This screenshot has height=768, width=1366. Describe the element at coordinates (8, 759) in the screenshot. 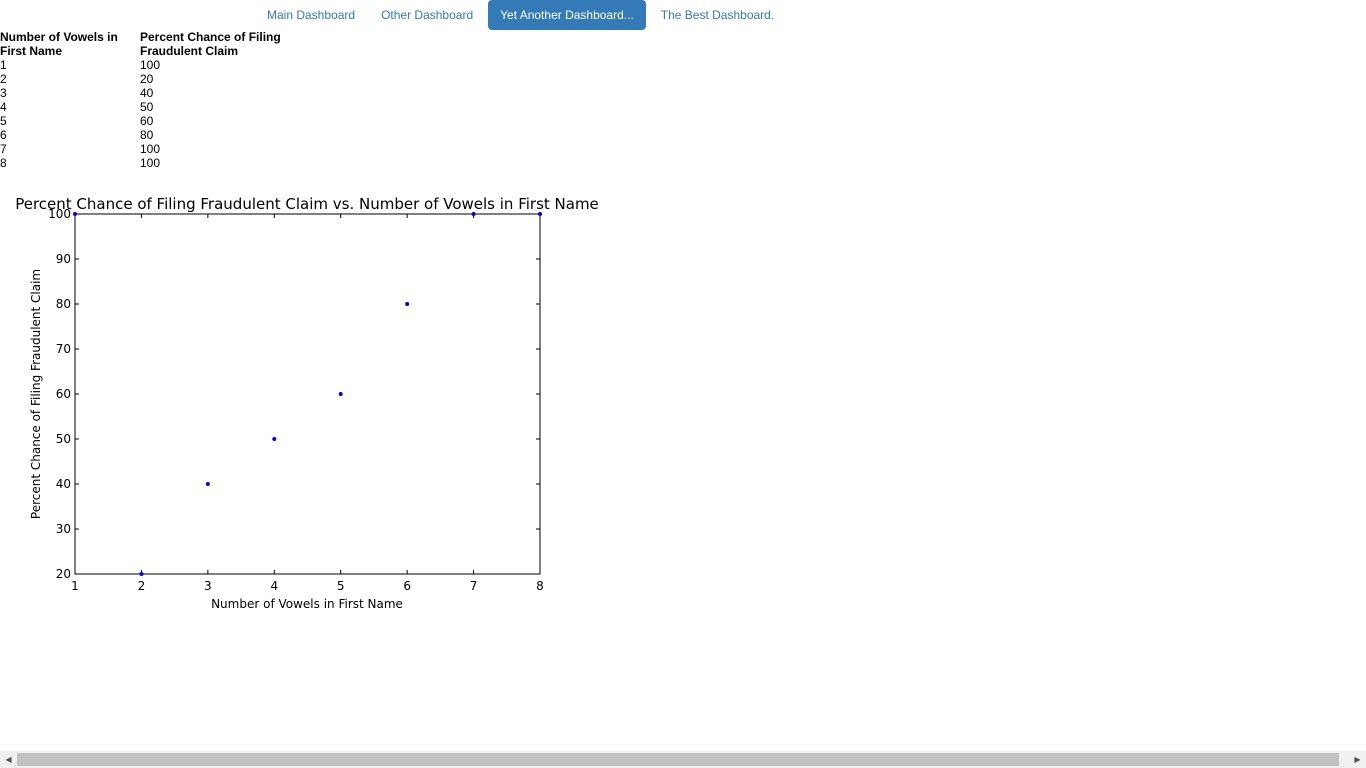

I see `arrow-left-icon: ◀` at that location.